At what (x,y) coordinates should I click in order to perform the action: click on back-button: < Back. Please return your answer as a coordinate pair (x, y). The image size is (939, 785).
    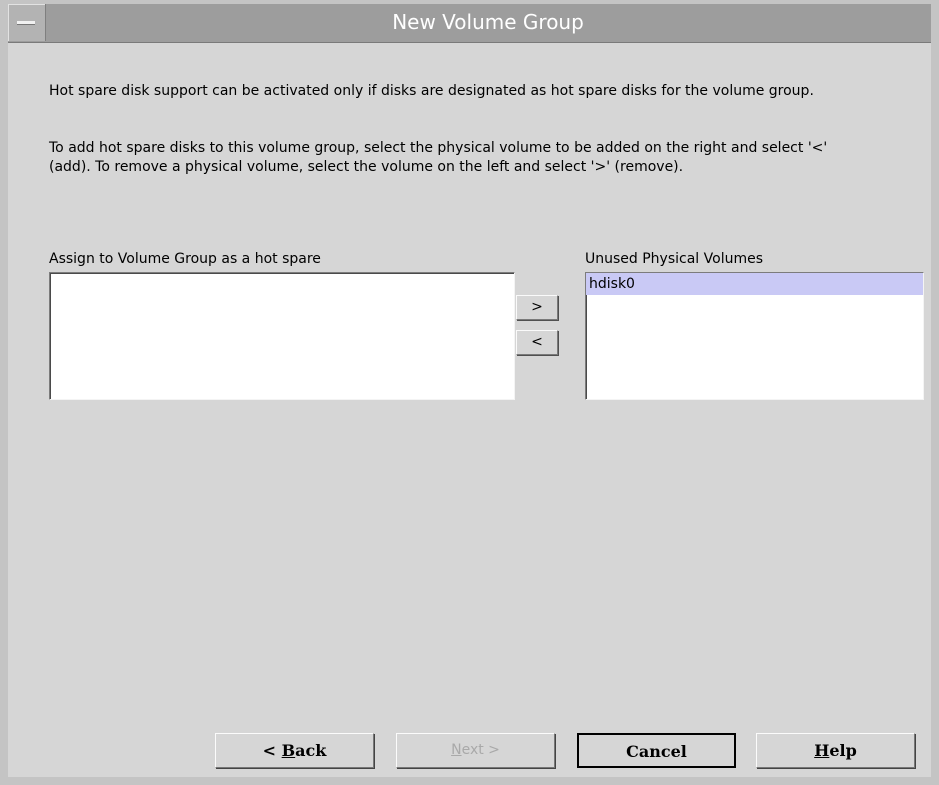
    Looking at the image, I should click on (294, 750).